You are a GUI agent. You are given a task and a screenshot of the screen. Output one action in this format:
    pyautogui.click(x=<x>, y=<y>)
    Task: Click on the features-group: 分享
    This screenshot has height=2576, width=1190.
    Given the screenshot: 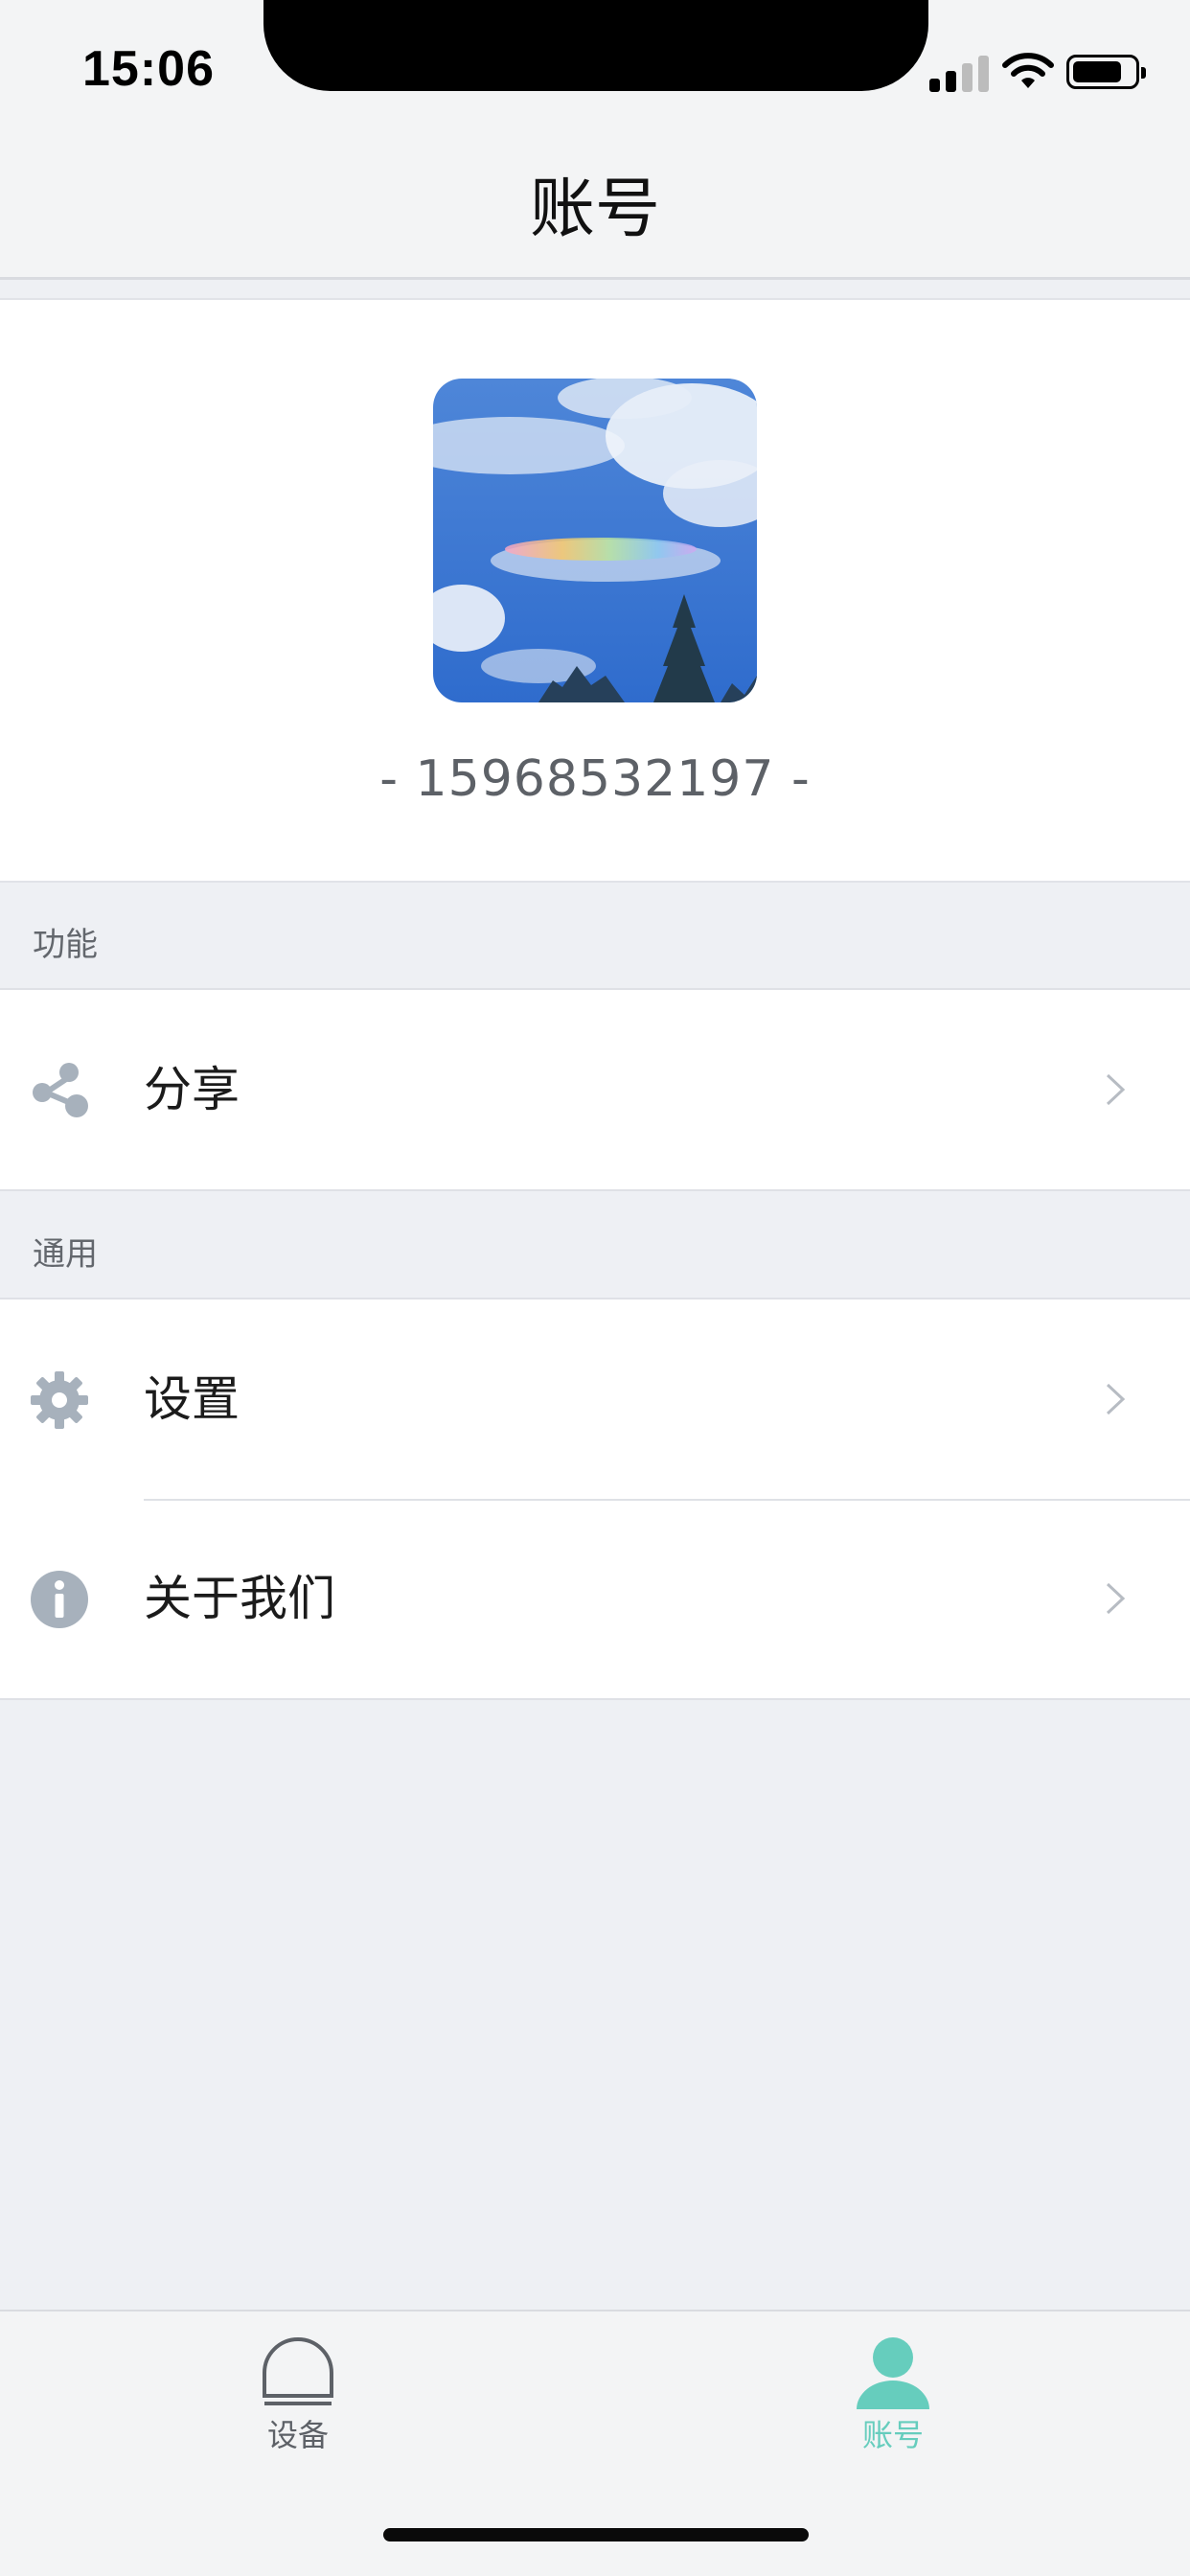 What is the action you would take?
    pyautogui.click(x=595, y=1089)
    